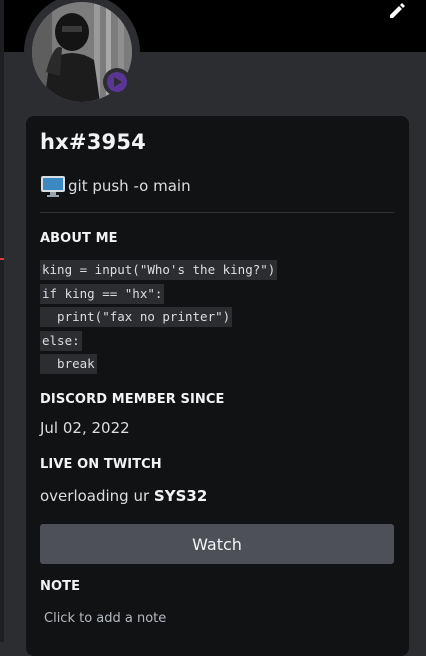  I want to click on custom-status-text: git push -o main, so click(129, 186).